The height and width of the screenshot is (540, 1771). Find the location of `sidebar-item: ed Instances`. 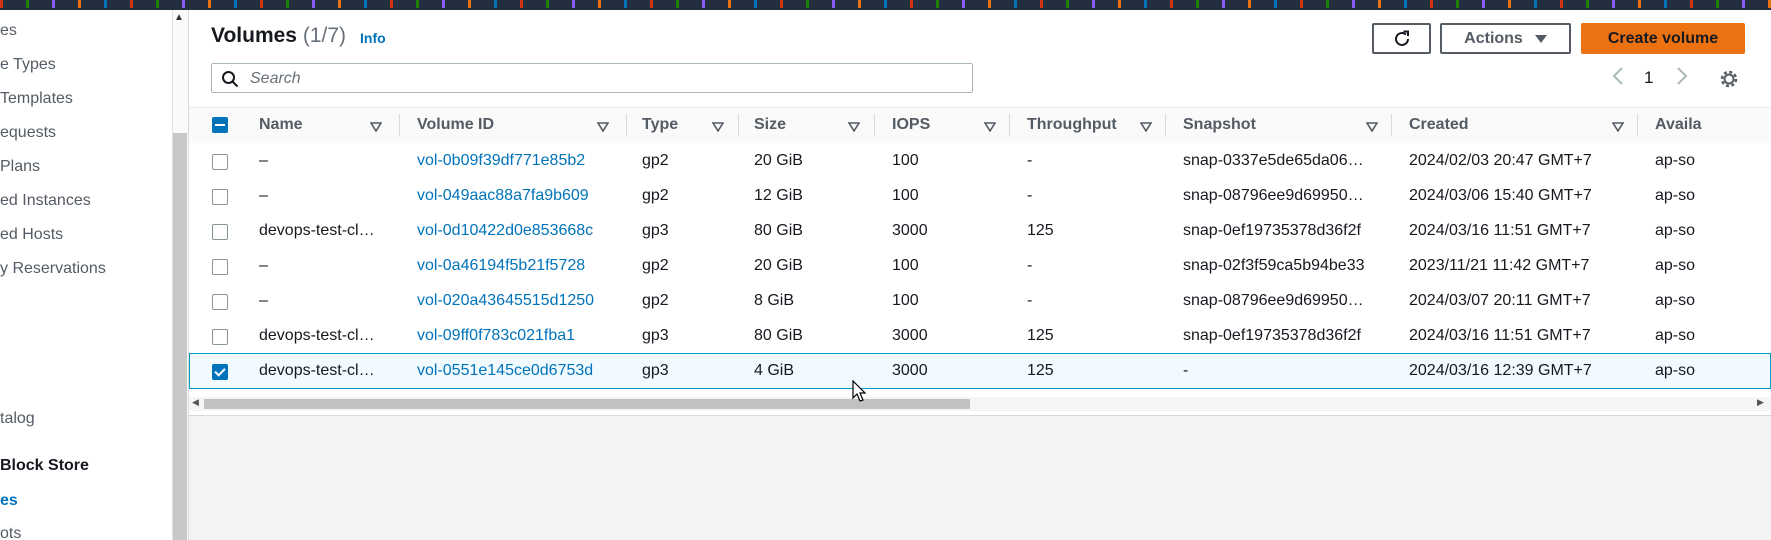

sidebar-item: ed Instances is located at coordinates (45, 201).